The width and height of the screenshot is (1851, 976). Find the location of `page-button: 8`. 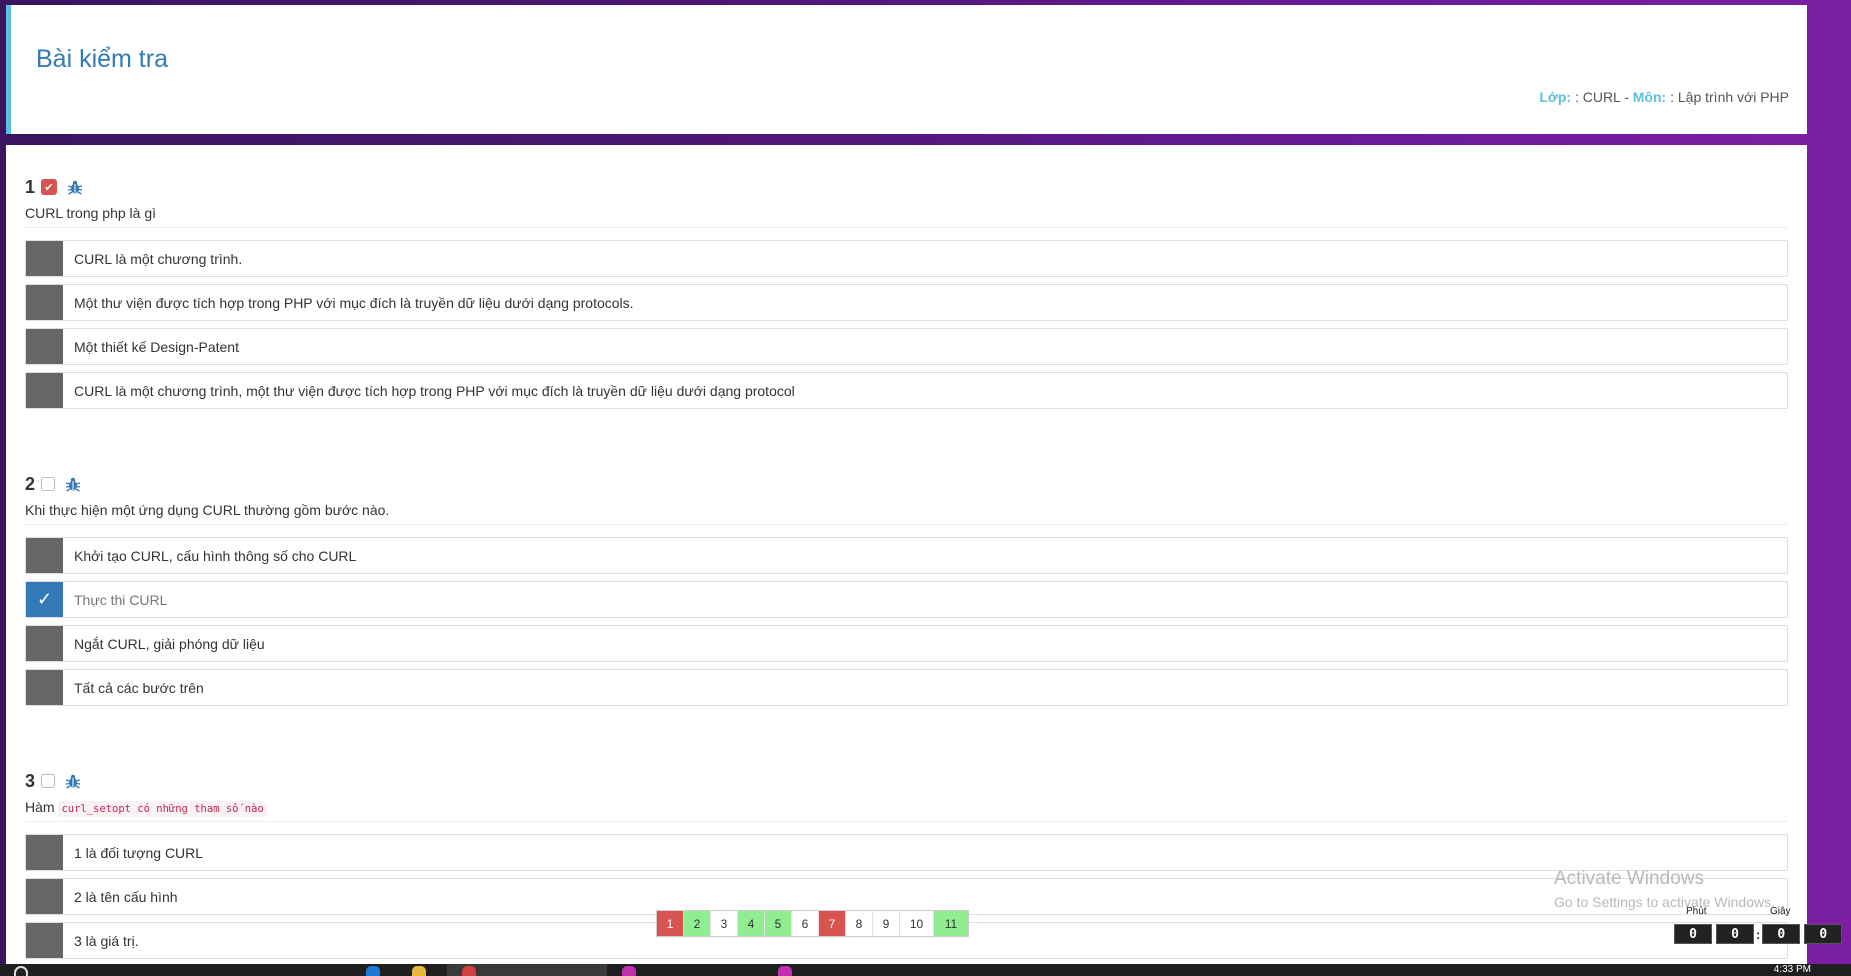

page-button: 8 is located at coordinates (859, 923).